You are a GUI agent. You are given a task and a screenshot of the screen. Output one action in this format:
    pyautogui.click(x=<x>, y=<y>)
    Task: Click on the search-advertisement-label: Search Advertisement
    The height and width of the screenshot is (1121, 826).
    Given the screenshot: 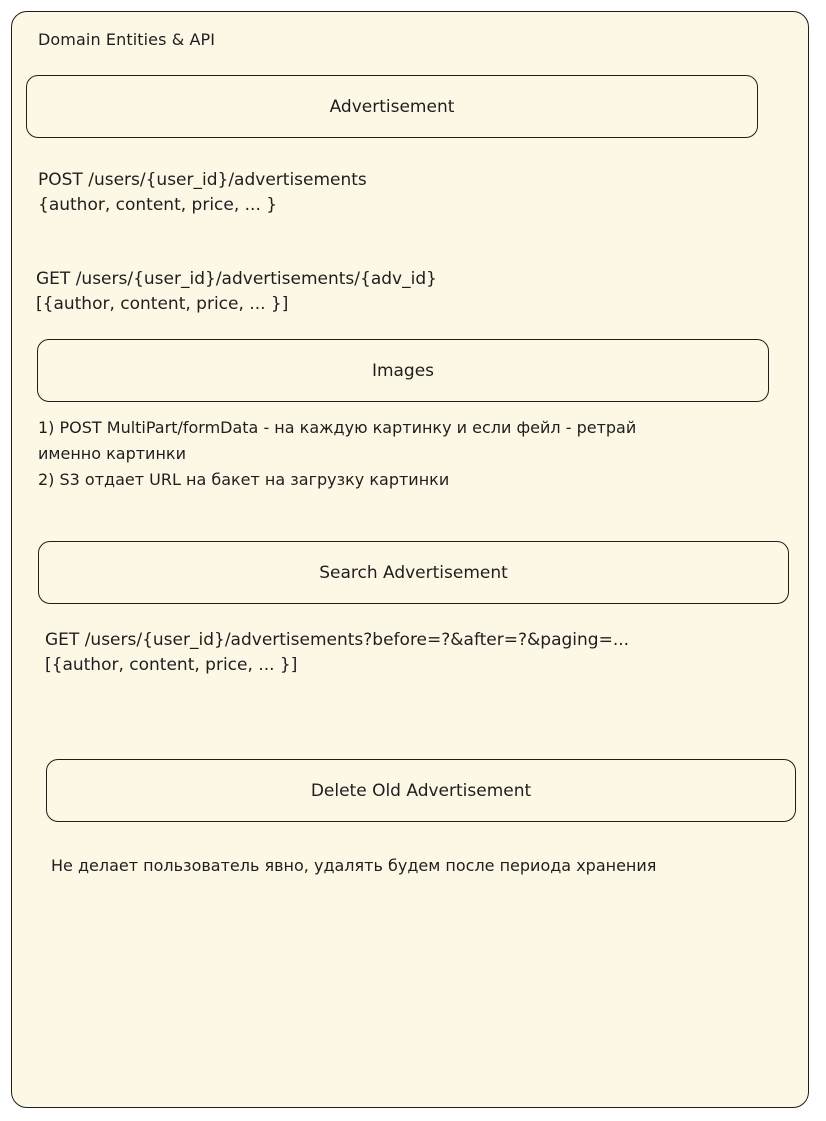 What is the action you would take?
    pyautogui.click(x=413, y=572)
    